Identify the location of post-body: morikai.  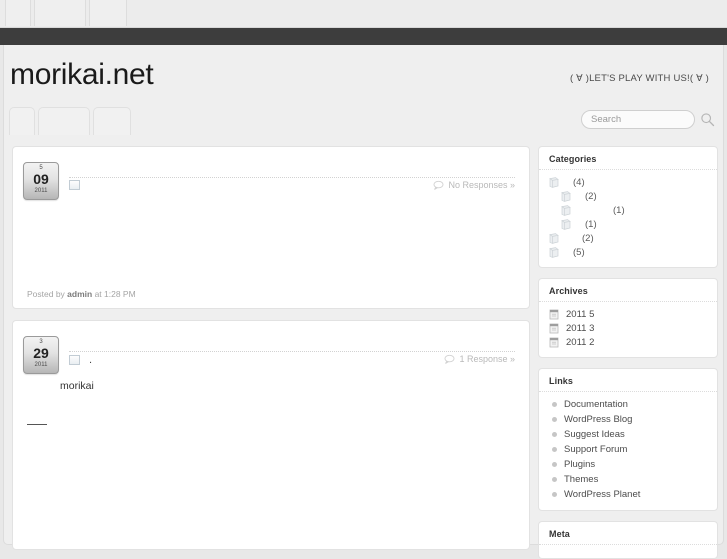
(77, 386).